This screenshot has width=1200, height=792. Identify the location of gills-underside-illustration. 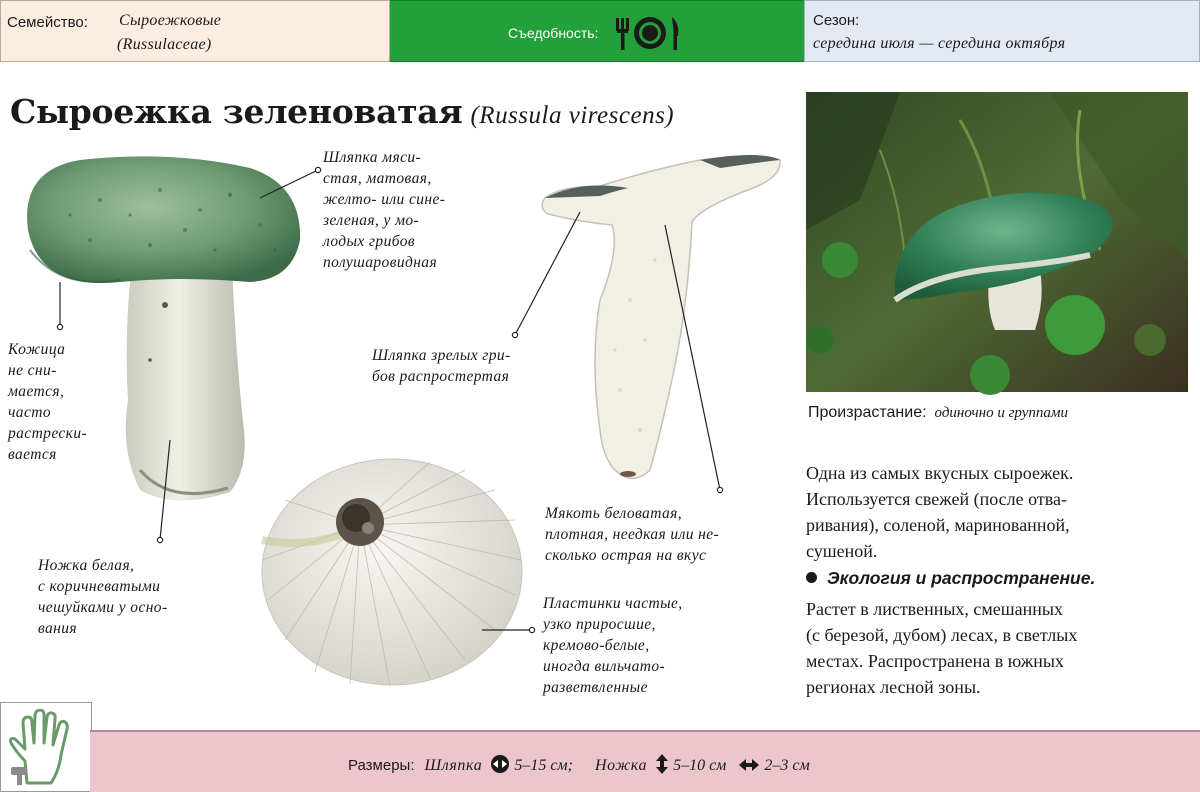
(392, 572).